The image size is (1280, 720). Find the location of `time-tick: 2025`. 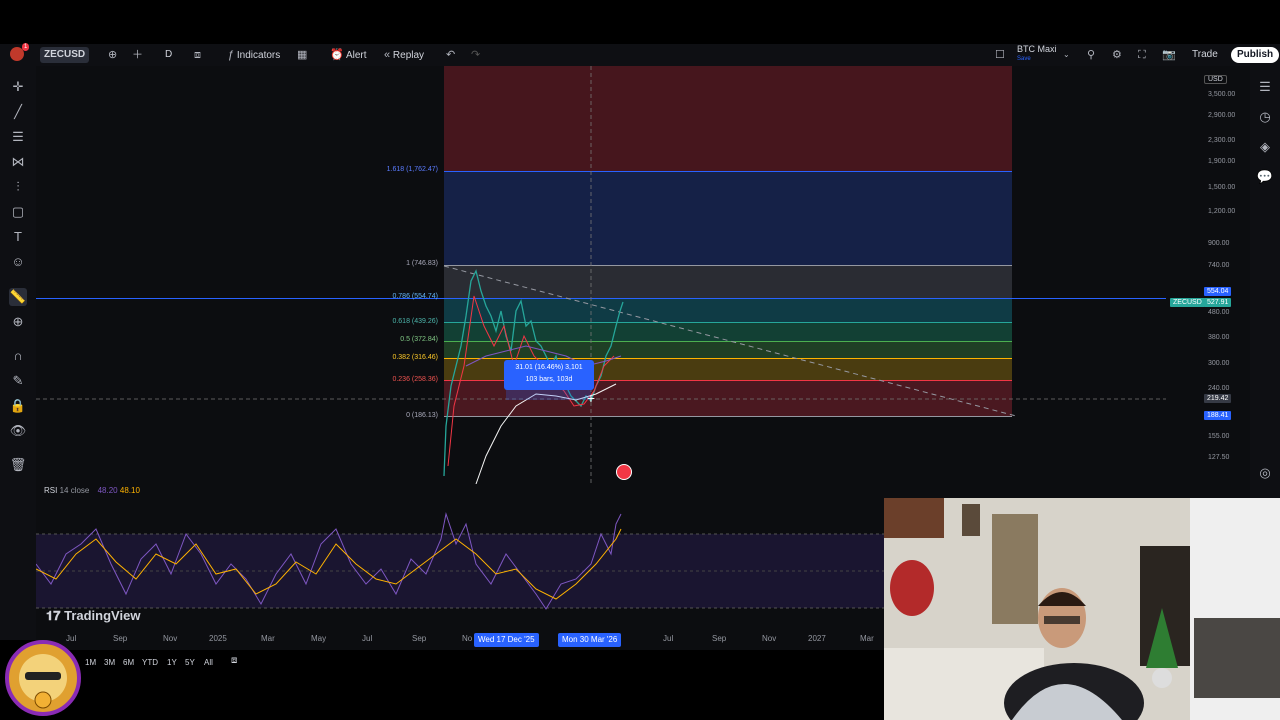

time-tick: 2025 is located at coordinates (218, 638).